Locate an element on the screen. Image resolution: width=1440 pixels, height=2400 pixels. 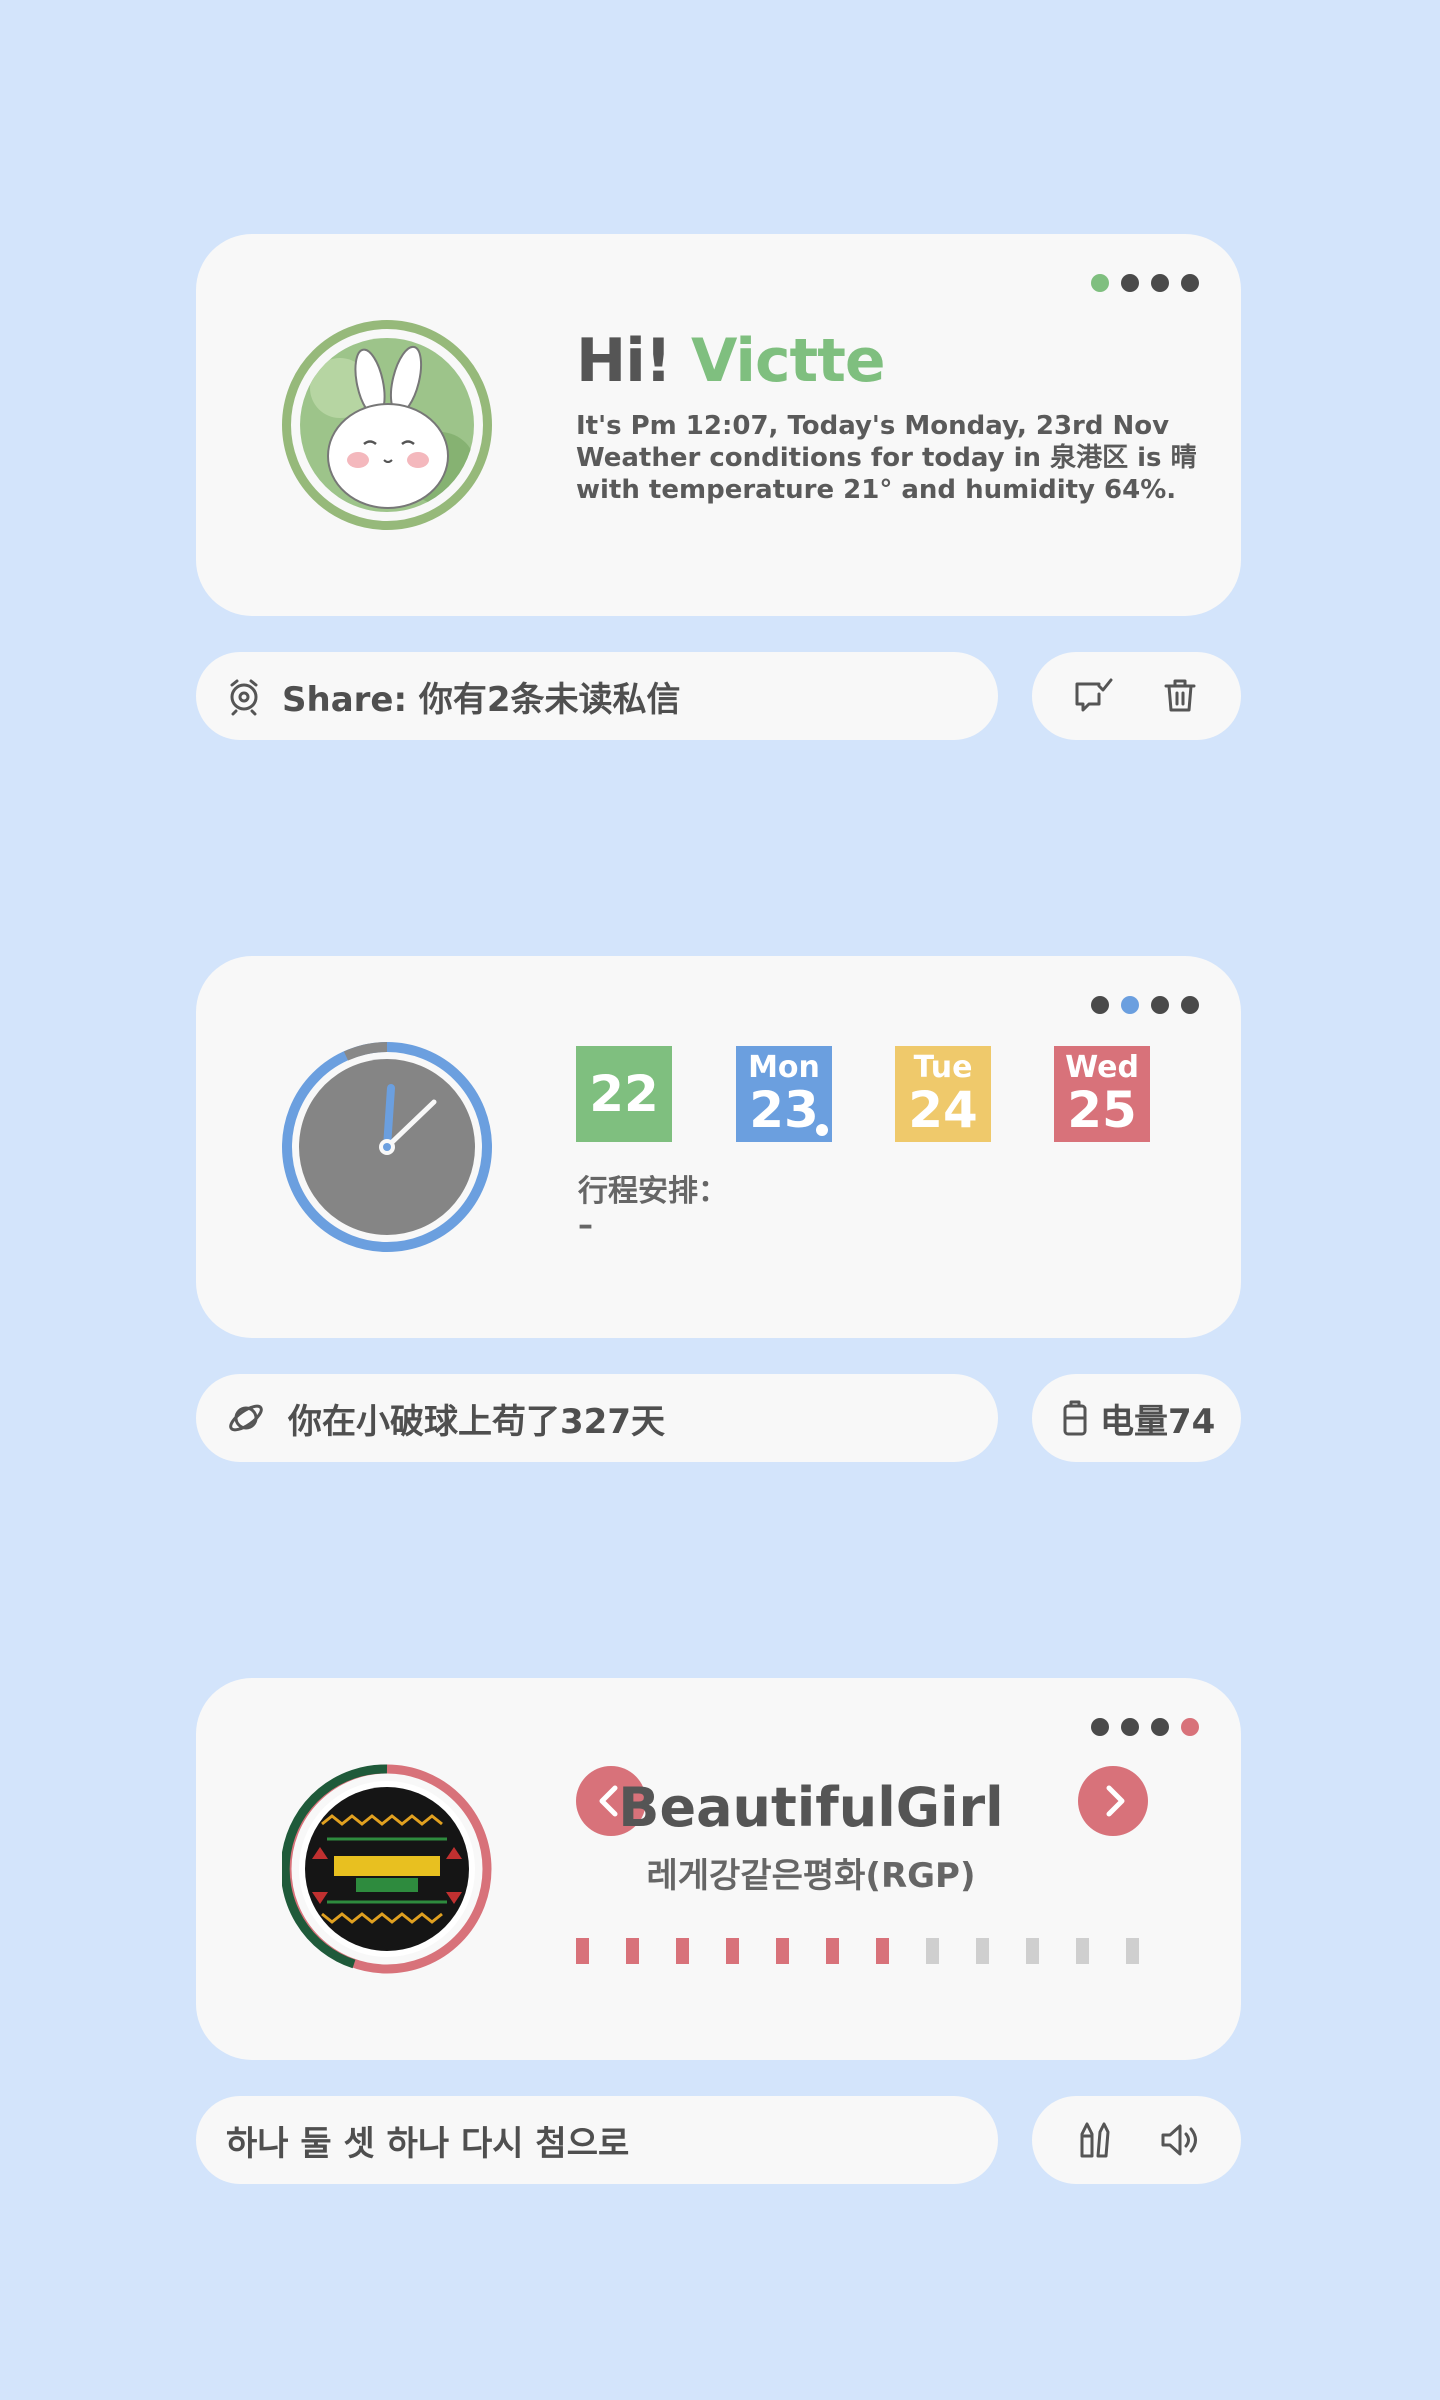
days-counter-pill: 你在小破球上苟了327天 is located at coordinates (597, 1418).